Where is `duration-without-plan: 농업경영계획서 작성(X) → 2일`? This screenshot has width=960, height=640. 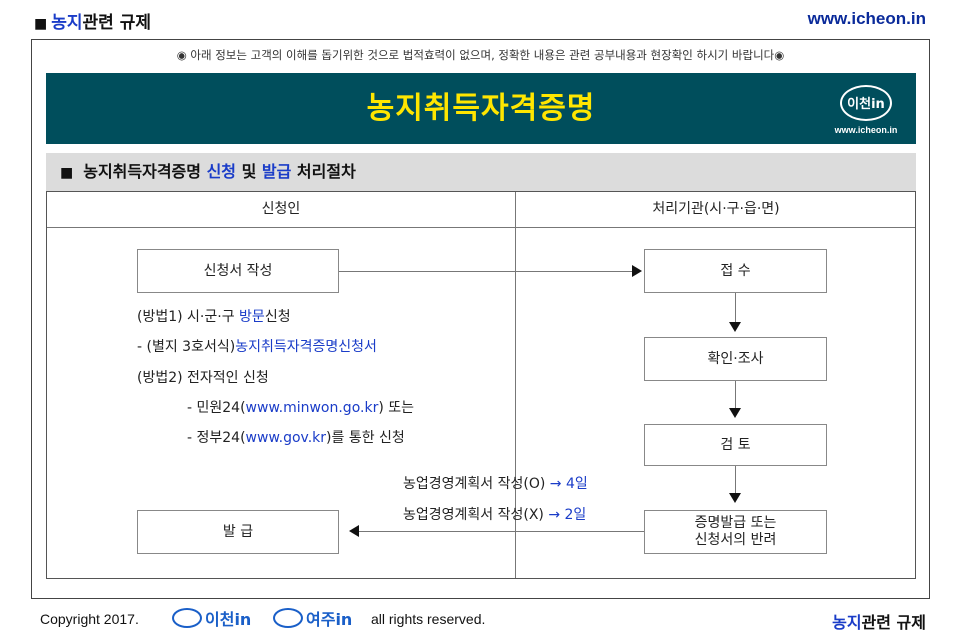 duration-without-plan: 농업경영계획서 작성(X) → 2일 is located at coordinates (494, 514).